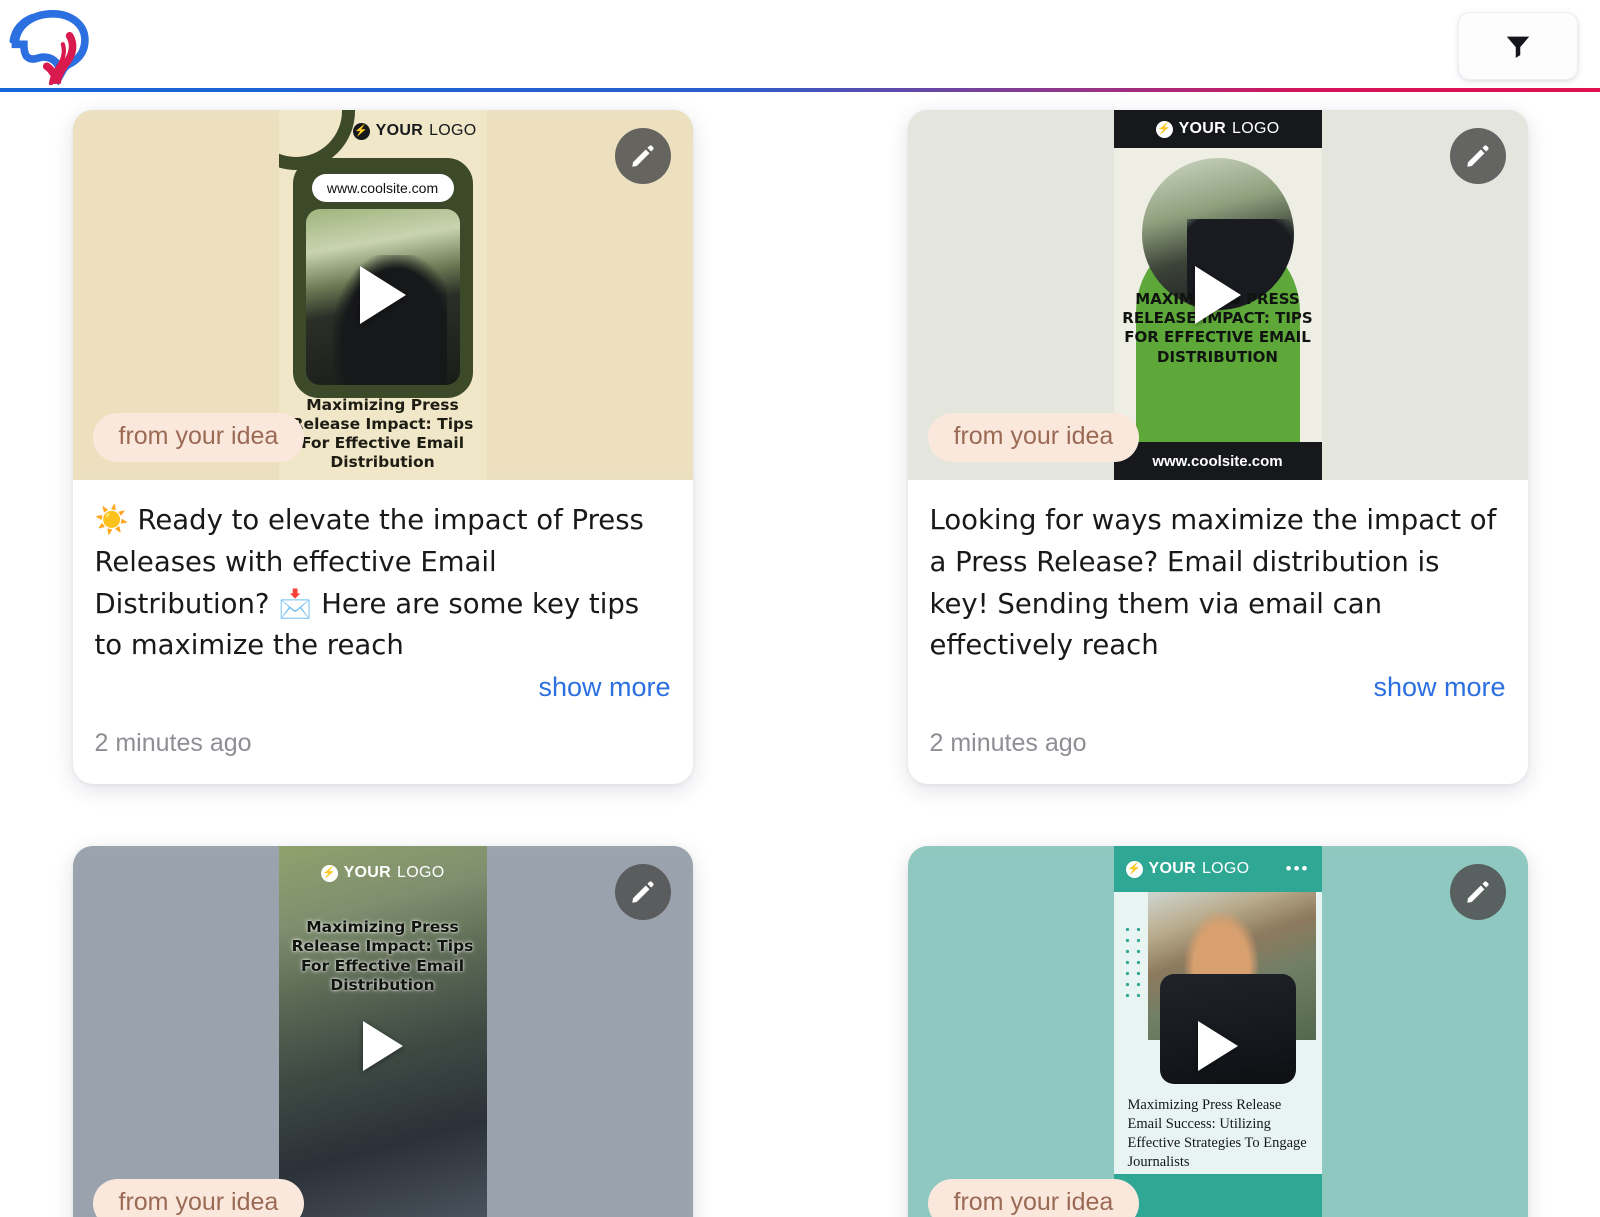 The height and width of the screenshot is (1217, 1600). Describe the element at coordinates (800, 46) in the screenshot. I see `app-header` at that location.